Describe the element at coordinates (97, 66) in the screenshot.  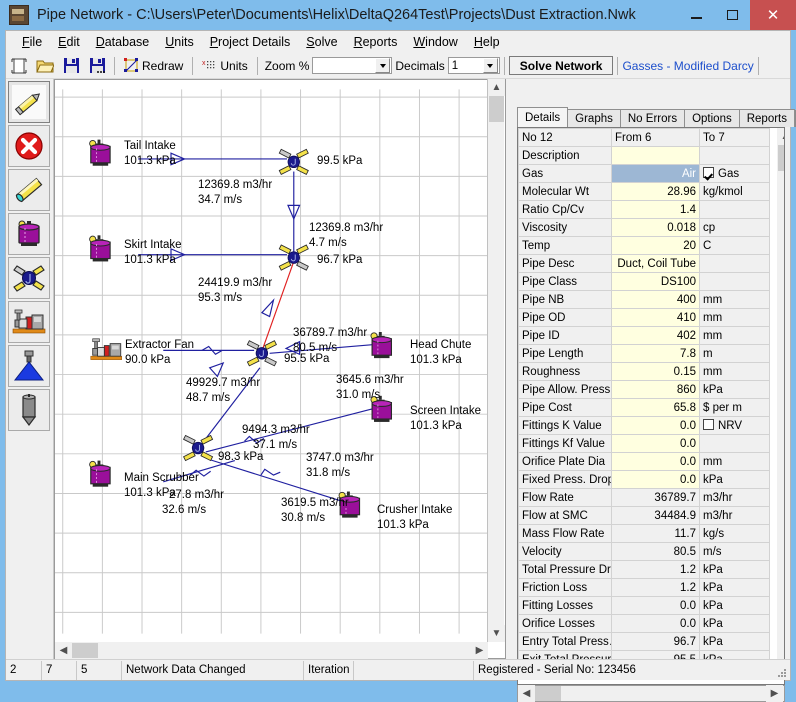
I see `save-as-button` at that location.